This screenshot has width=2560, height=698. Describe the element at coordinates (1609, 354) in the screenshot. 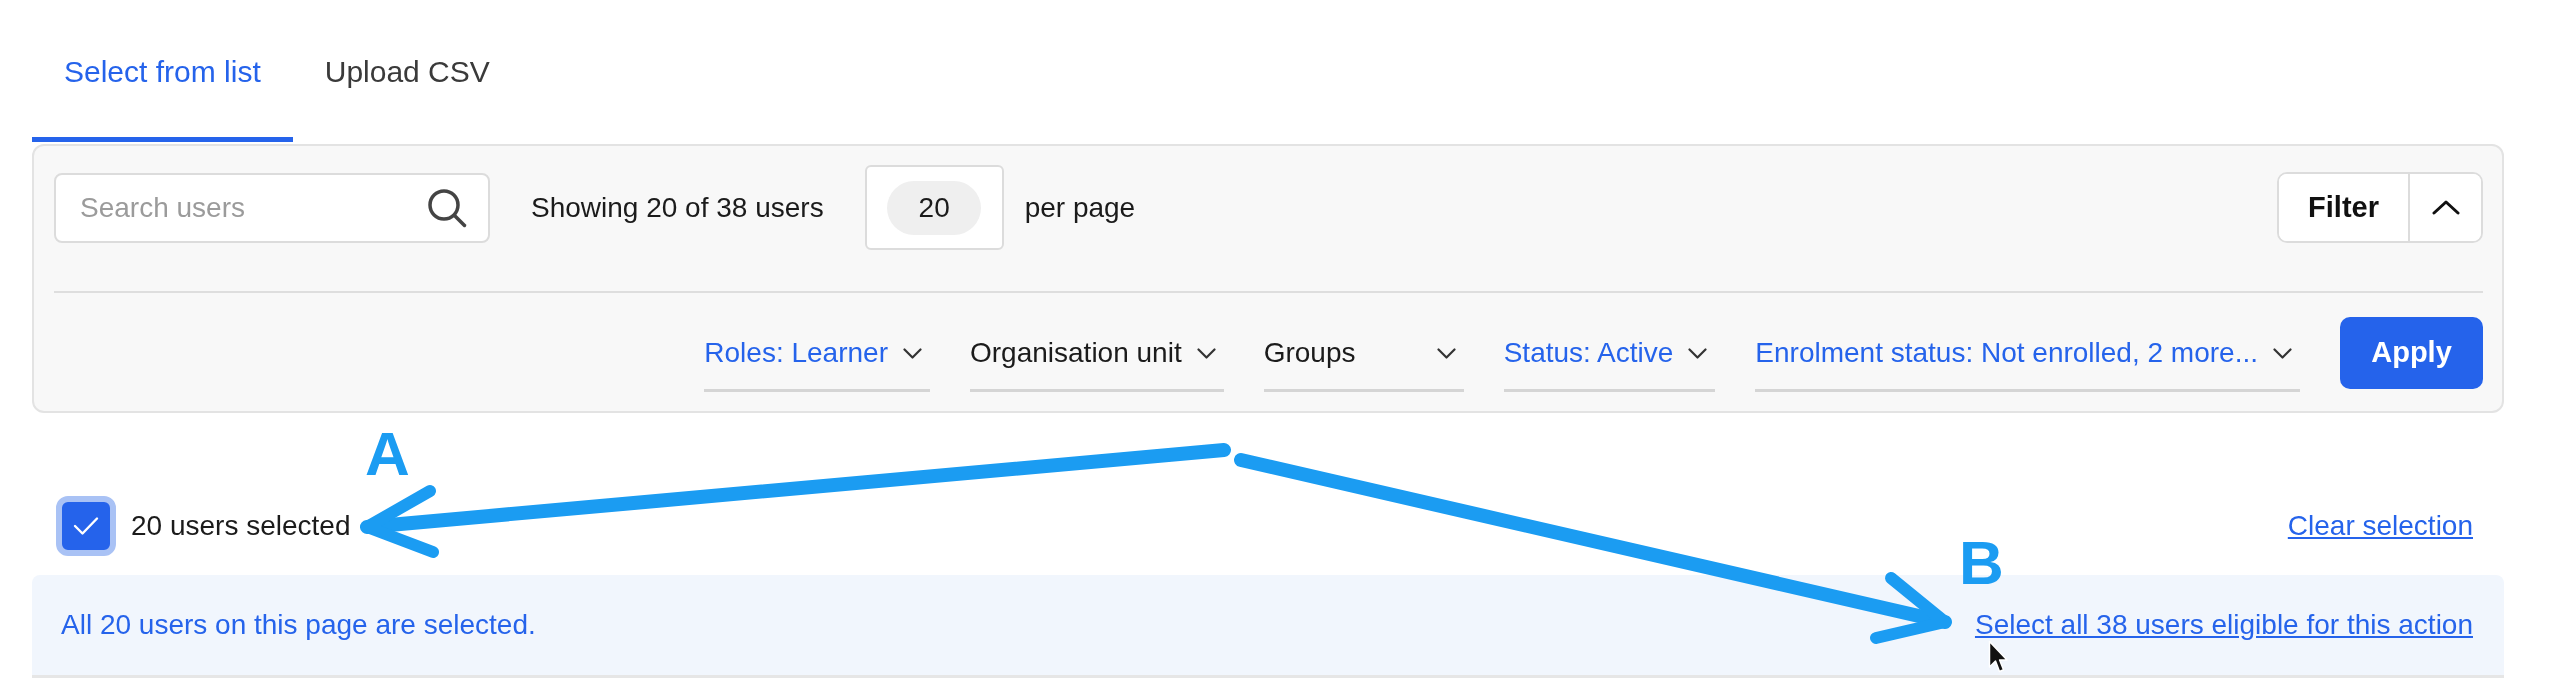

I see `filter-dropdown: Status: Active` at that location.